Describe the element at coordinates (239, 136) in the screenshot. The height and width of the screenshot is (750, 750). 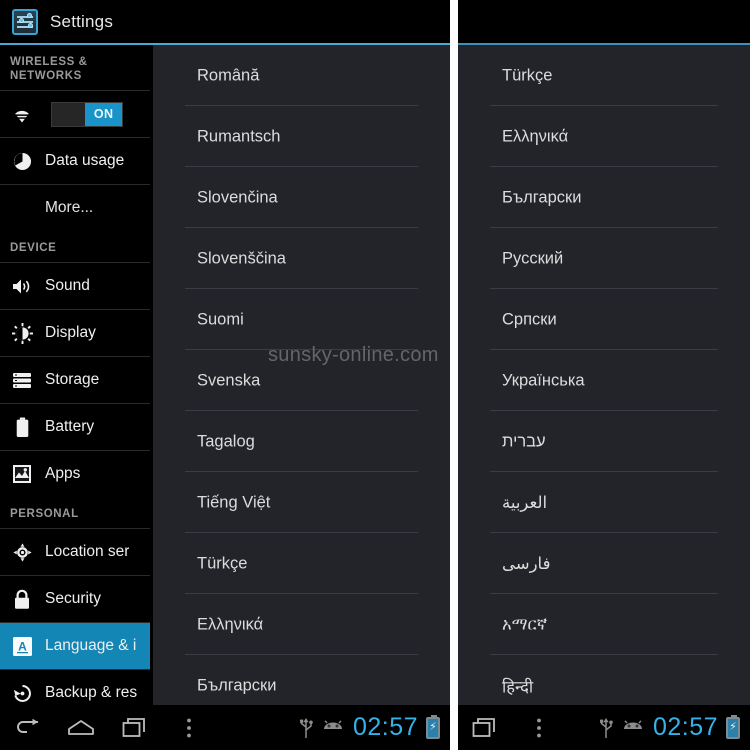
I see `language-label: Rumantsch` at that location.